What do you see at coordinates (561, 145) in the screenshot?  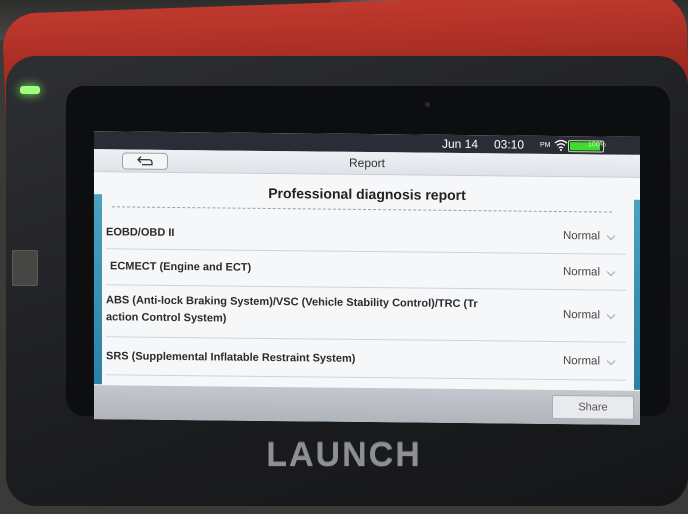 I see `wifi-icon` at bounding box center [561, 145].